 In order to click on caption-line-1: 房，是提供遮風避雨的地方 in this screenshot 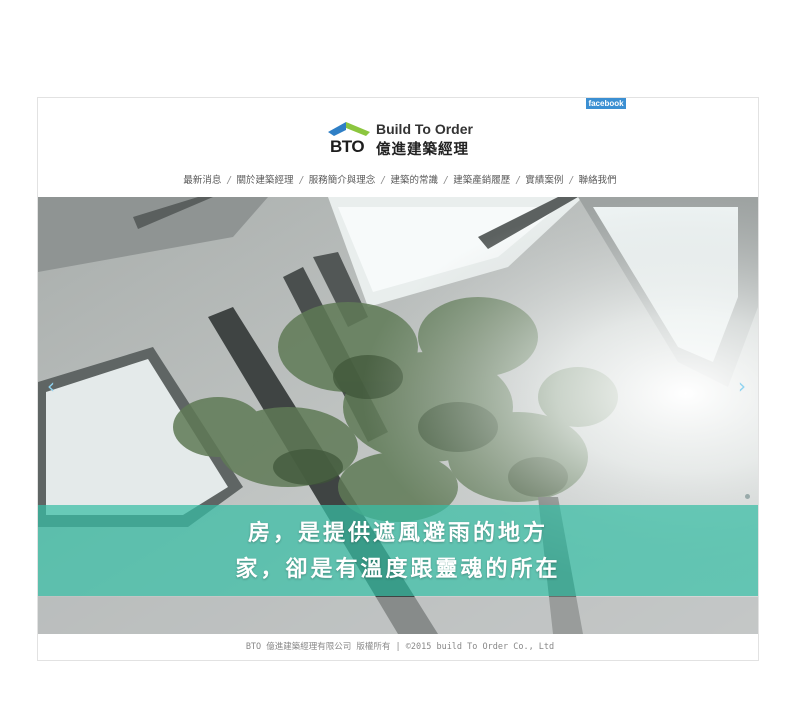, I will do `click(397, 533)`.